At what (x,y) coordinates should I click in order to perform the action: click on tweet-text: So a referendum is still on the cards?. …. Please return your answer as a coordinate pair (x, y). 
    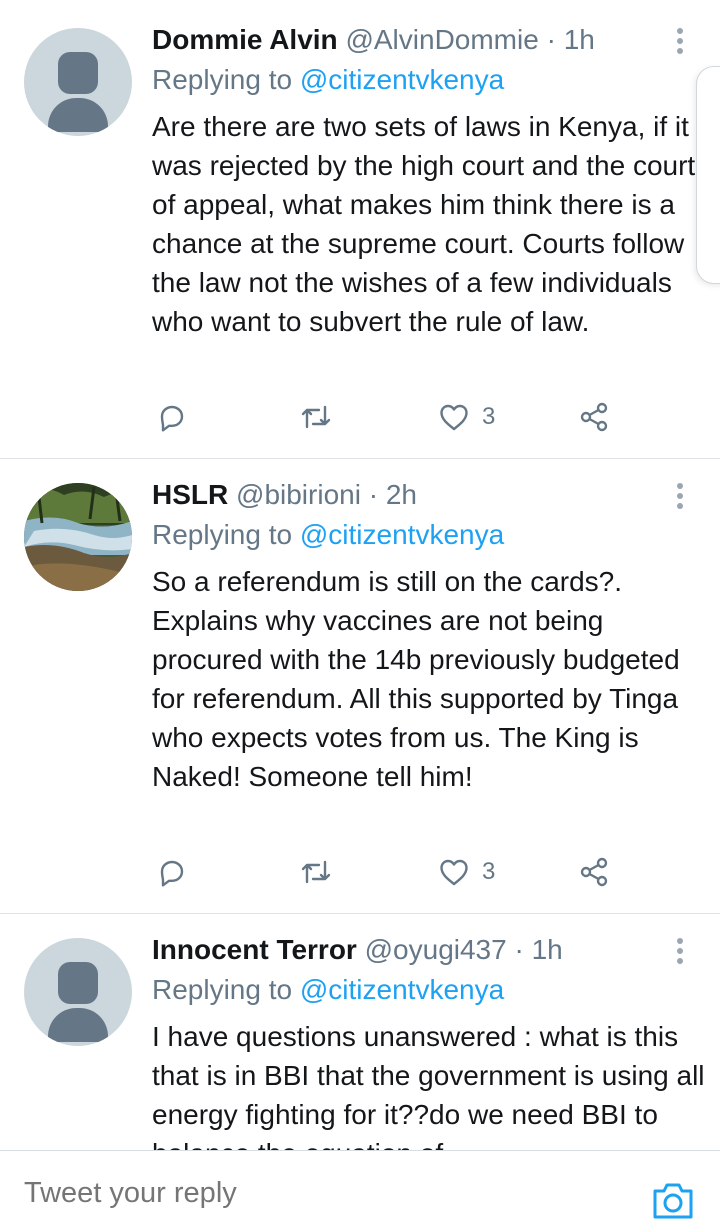
    Looking at the image, I should click on (416, 679).